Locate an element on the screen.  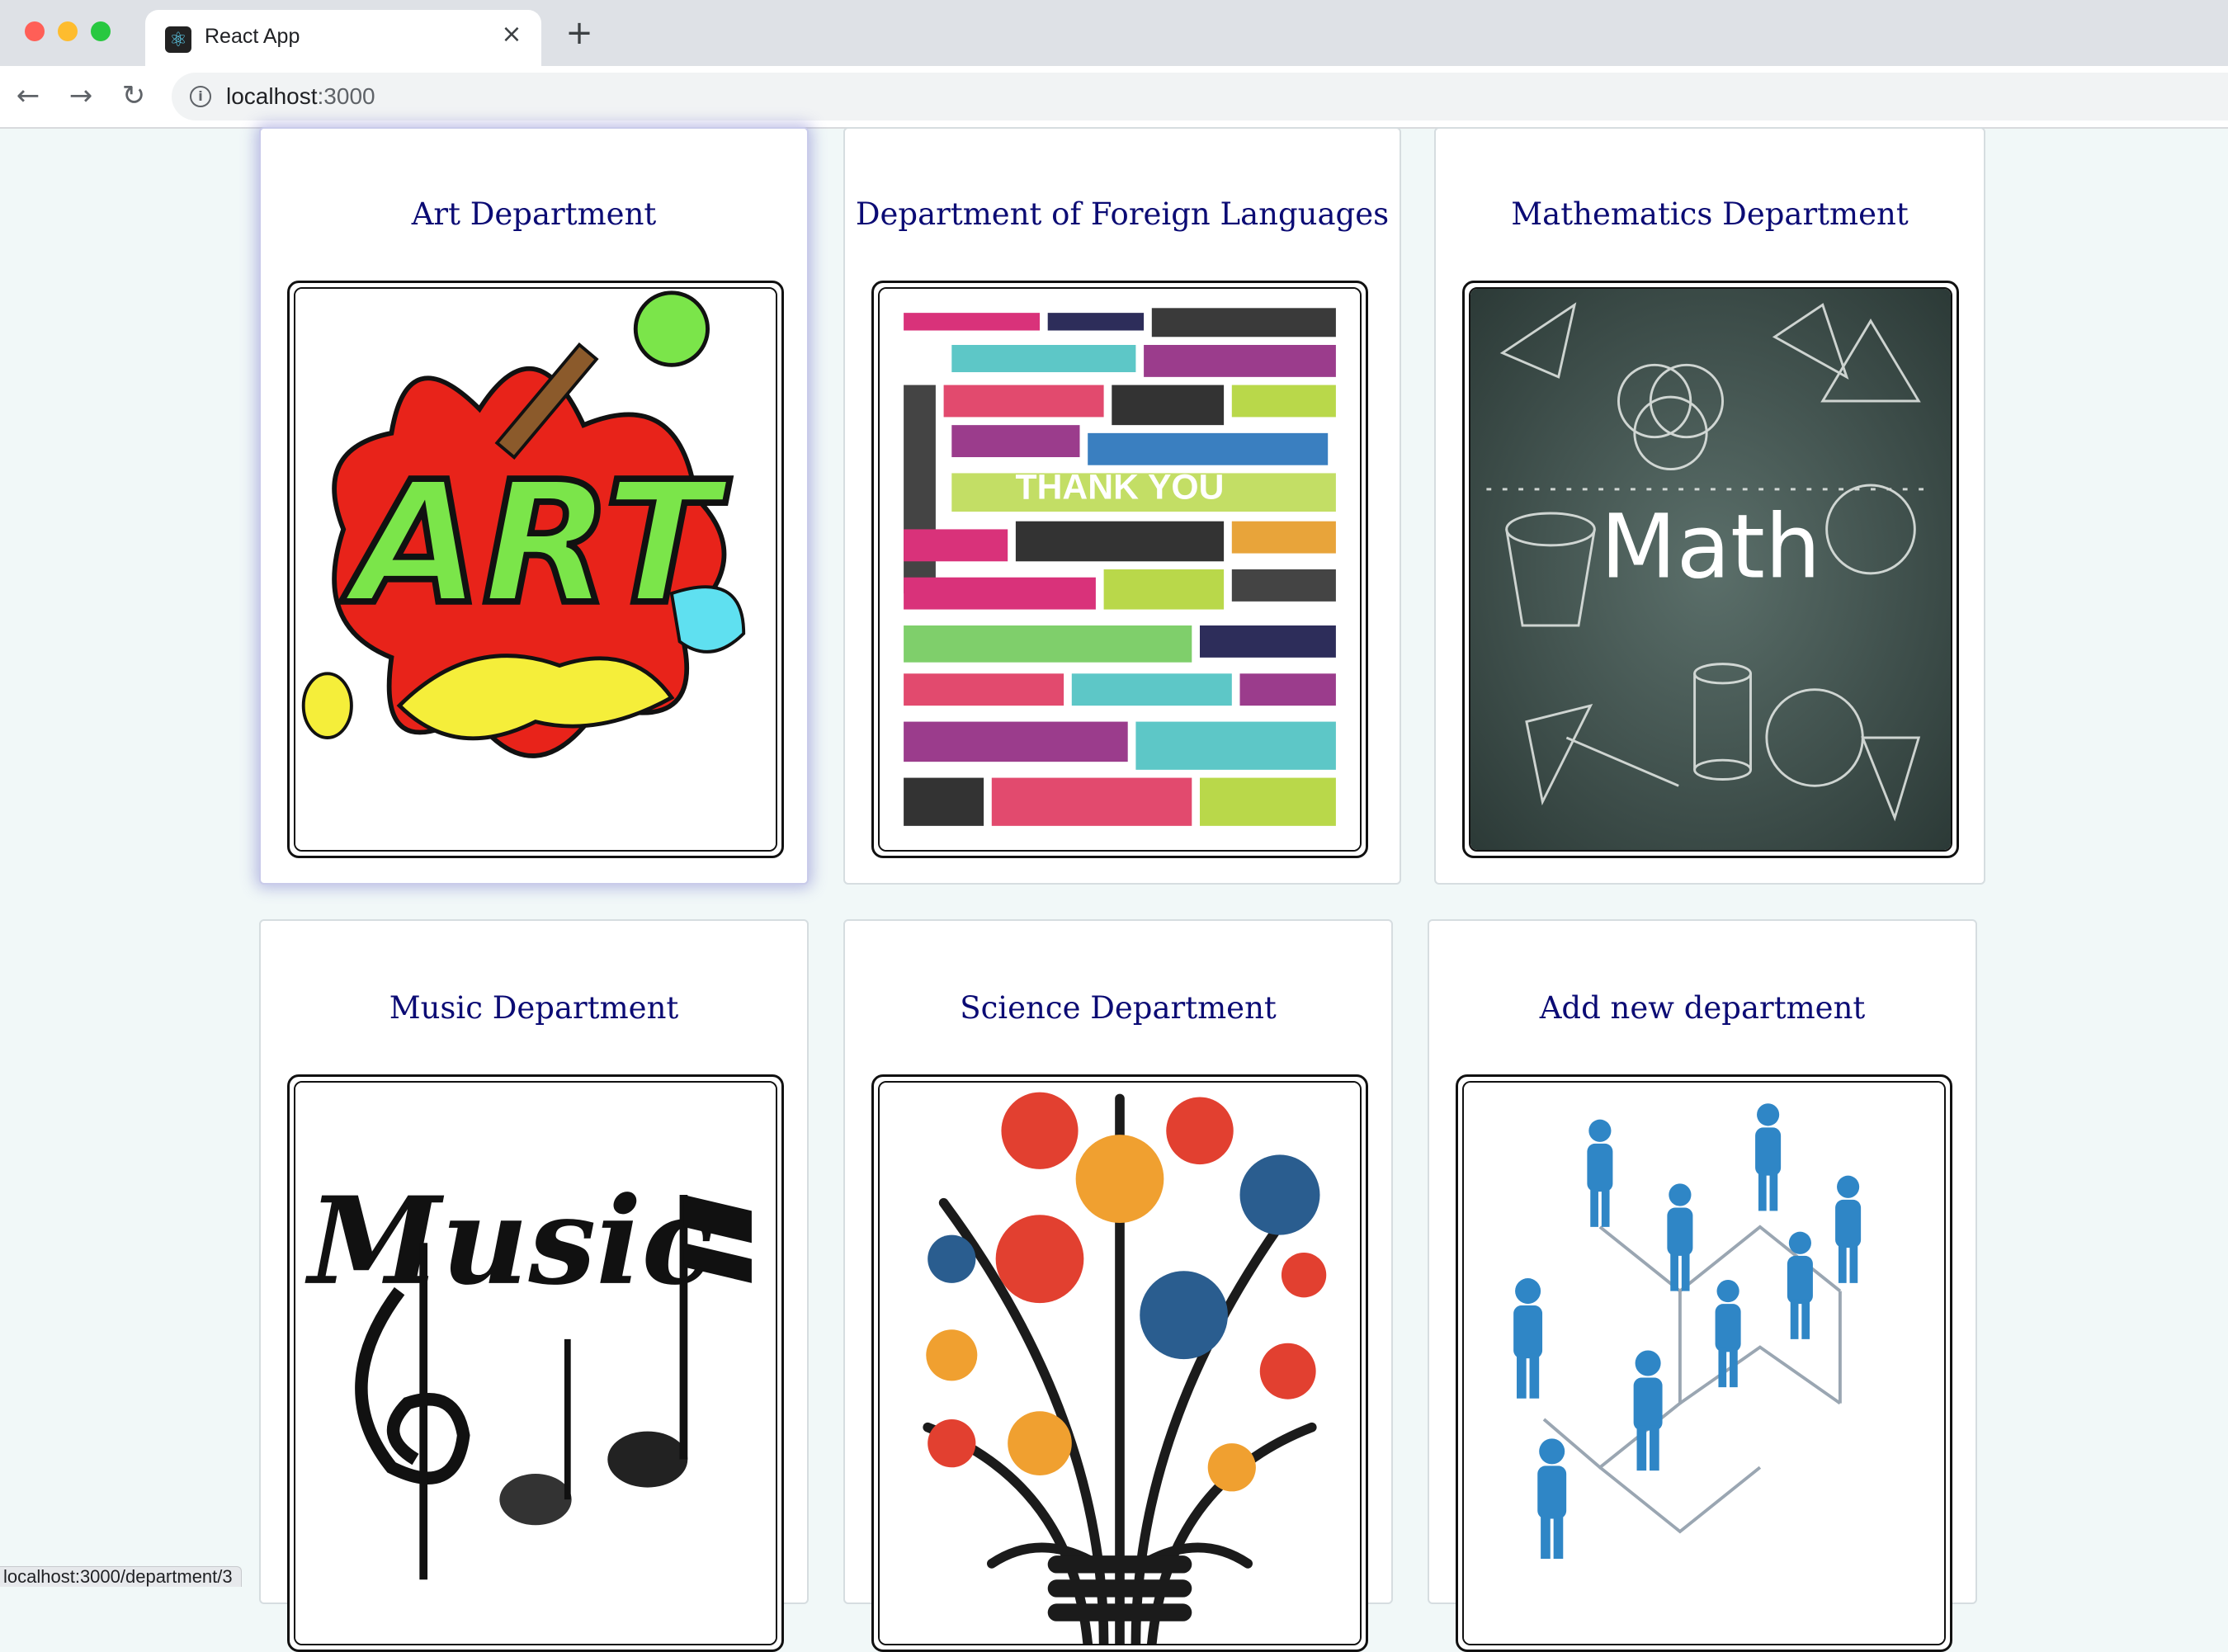
info-icon: i is located at coordinates (200, 97).